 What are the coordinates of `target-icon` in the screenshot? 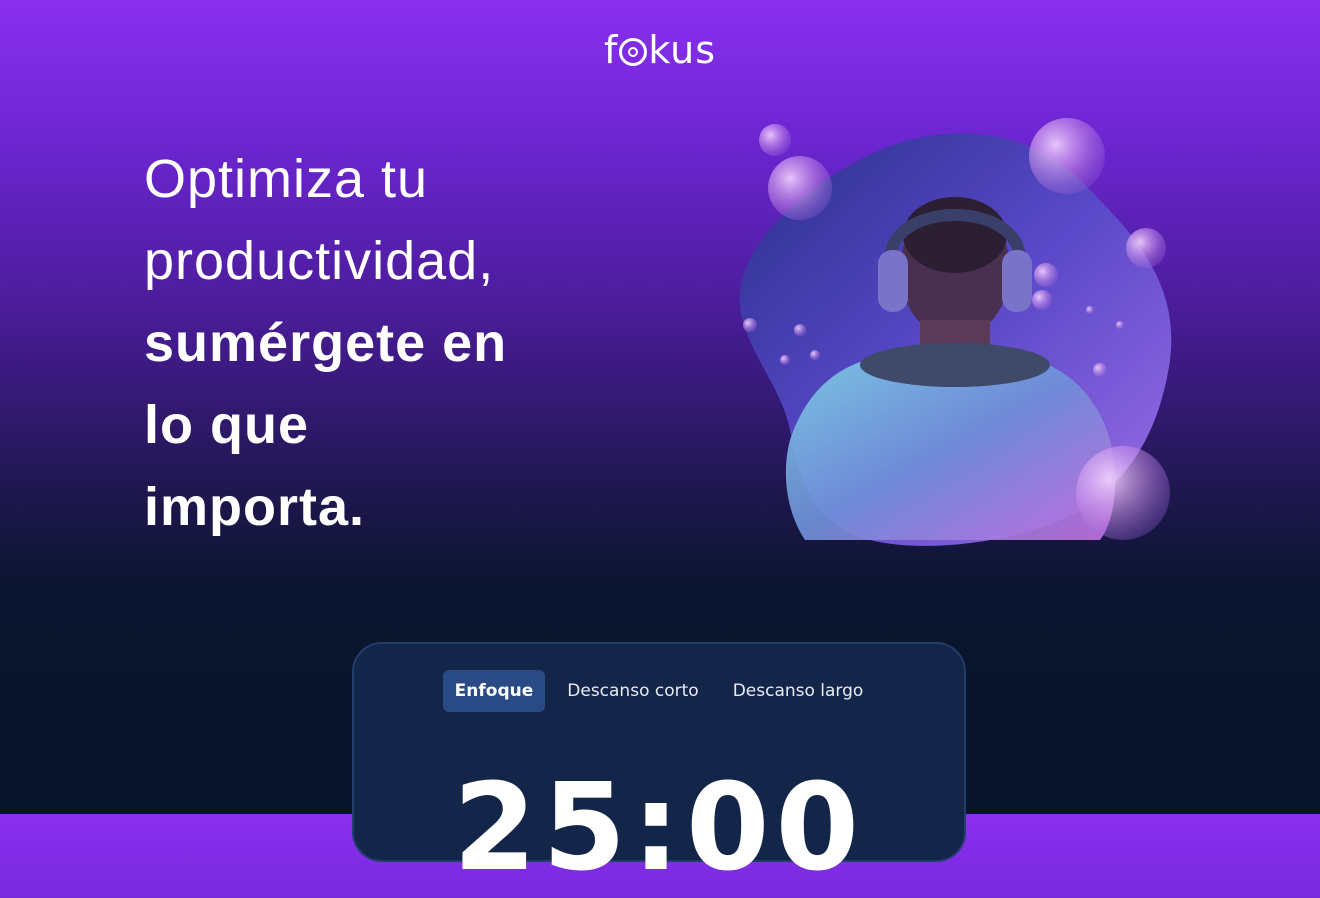 It's located at (633, 52).